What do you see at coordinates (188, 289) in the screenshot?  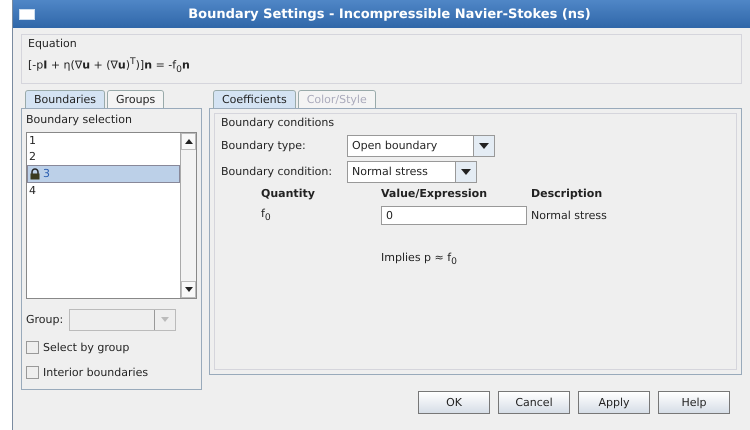 I see `down-arrow-icon` at bounding box center [188, 289].